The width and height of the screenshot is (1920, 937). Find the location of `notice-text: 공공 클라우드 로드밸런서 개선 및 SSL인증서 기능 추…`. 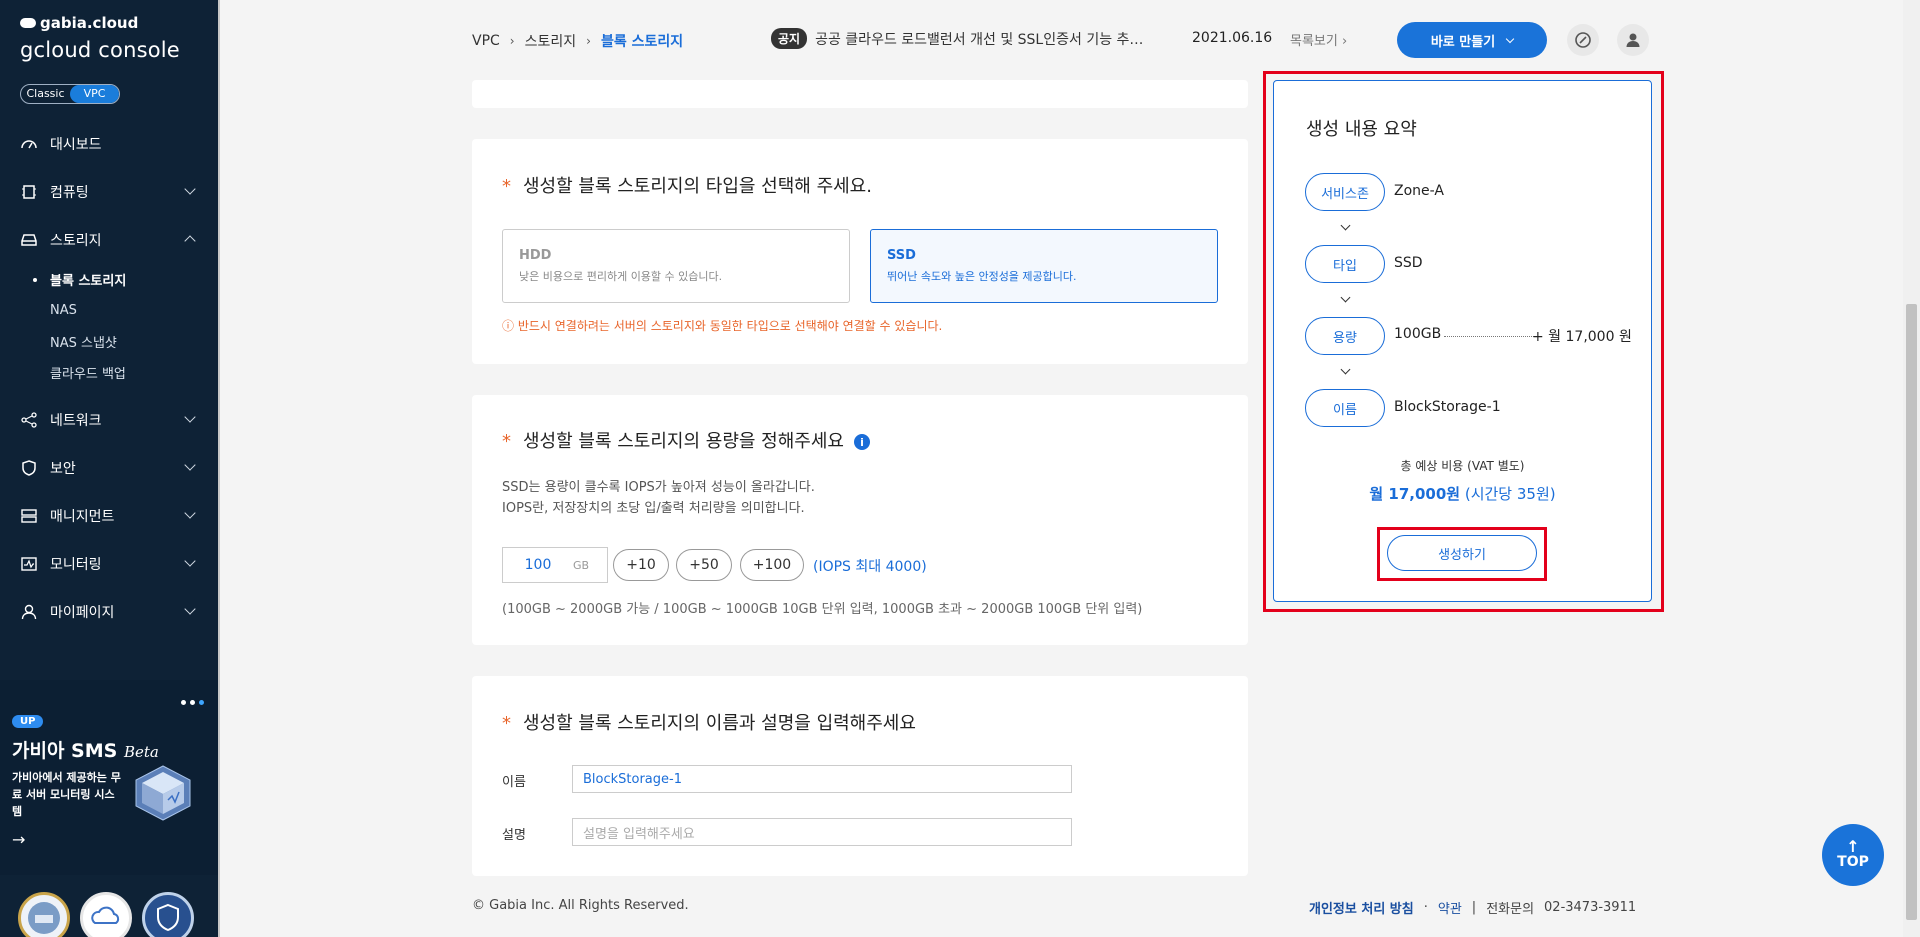

notice-text: 공공 클라우드 로드밸런서 개선 및 SSL인증서 기능 추… is located at coordinates (1007, 39).